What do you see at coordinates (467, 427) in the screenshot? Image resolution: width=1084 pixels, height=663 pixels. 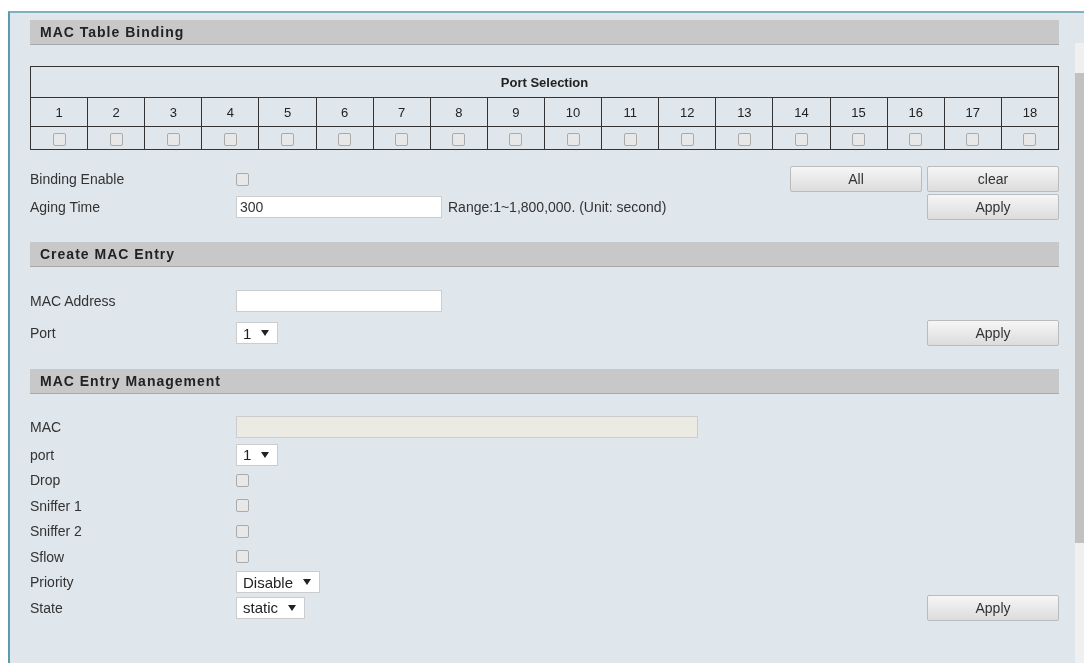 I see `mac-input` at bounding box center [467, 427].